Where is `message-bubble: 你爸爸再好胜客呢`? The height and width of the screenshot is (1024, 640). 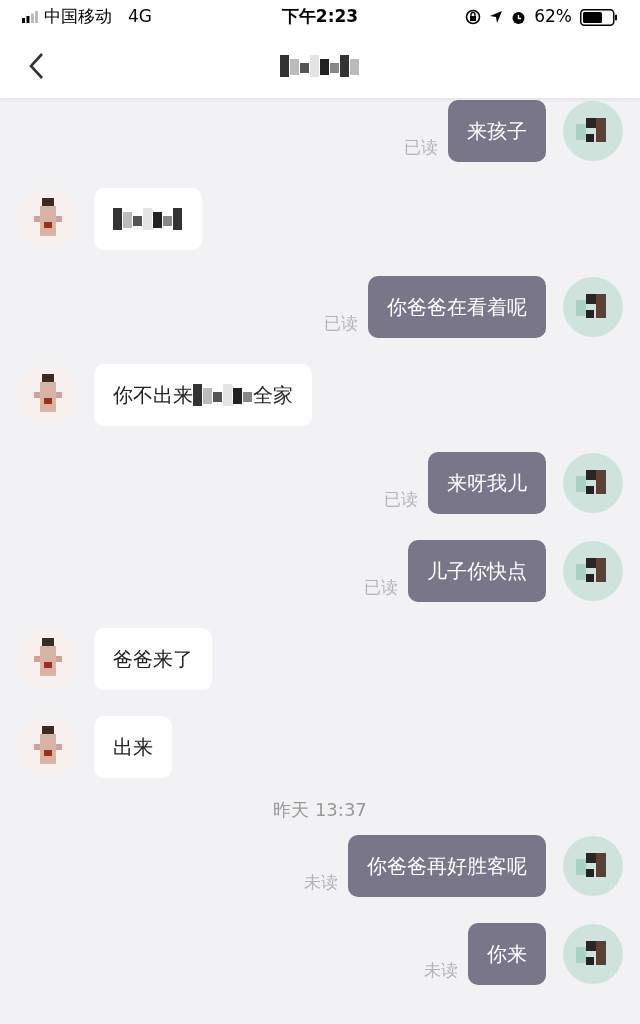
message-bubble: 你爸爸再好胜客呢 is located at coordinates (447, 866).